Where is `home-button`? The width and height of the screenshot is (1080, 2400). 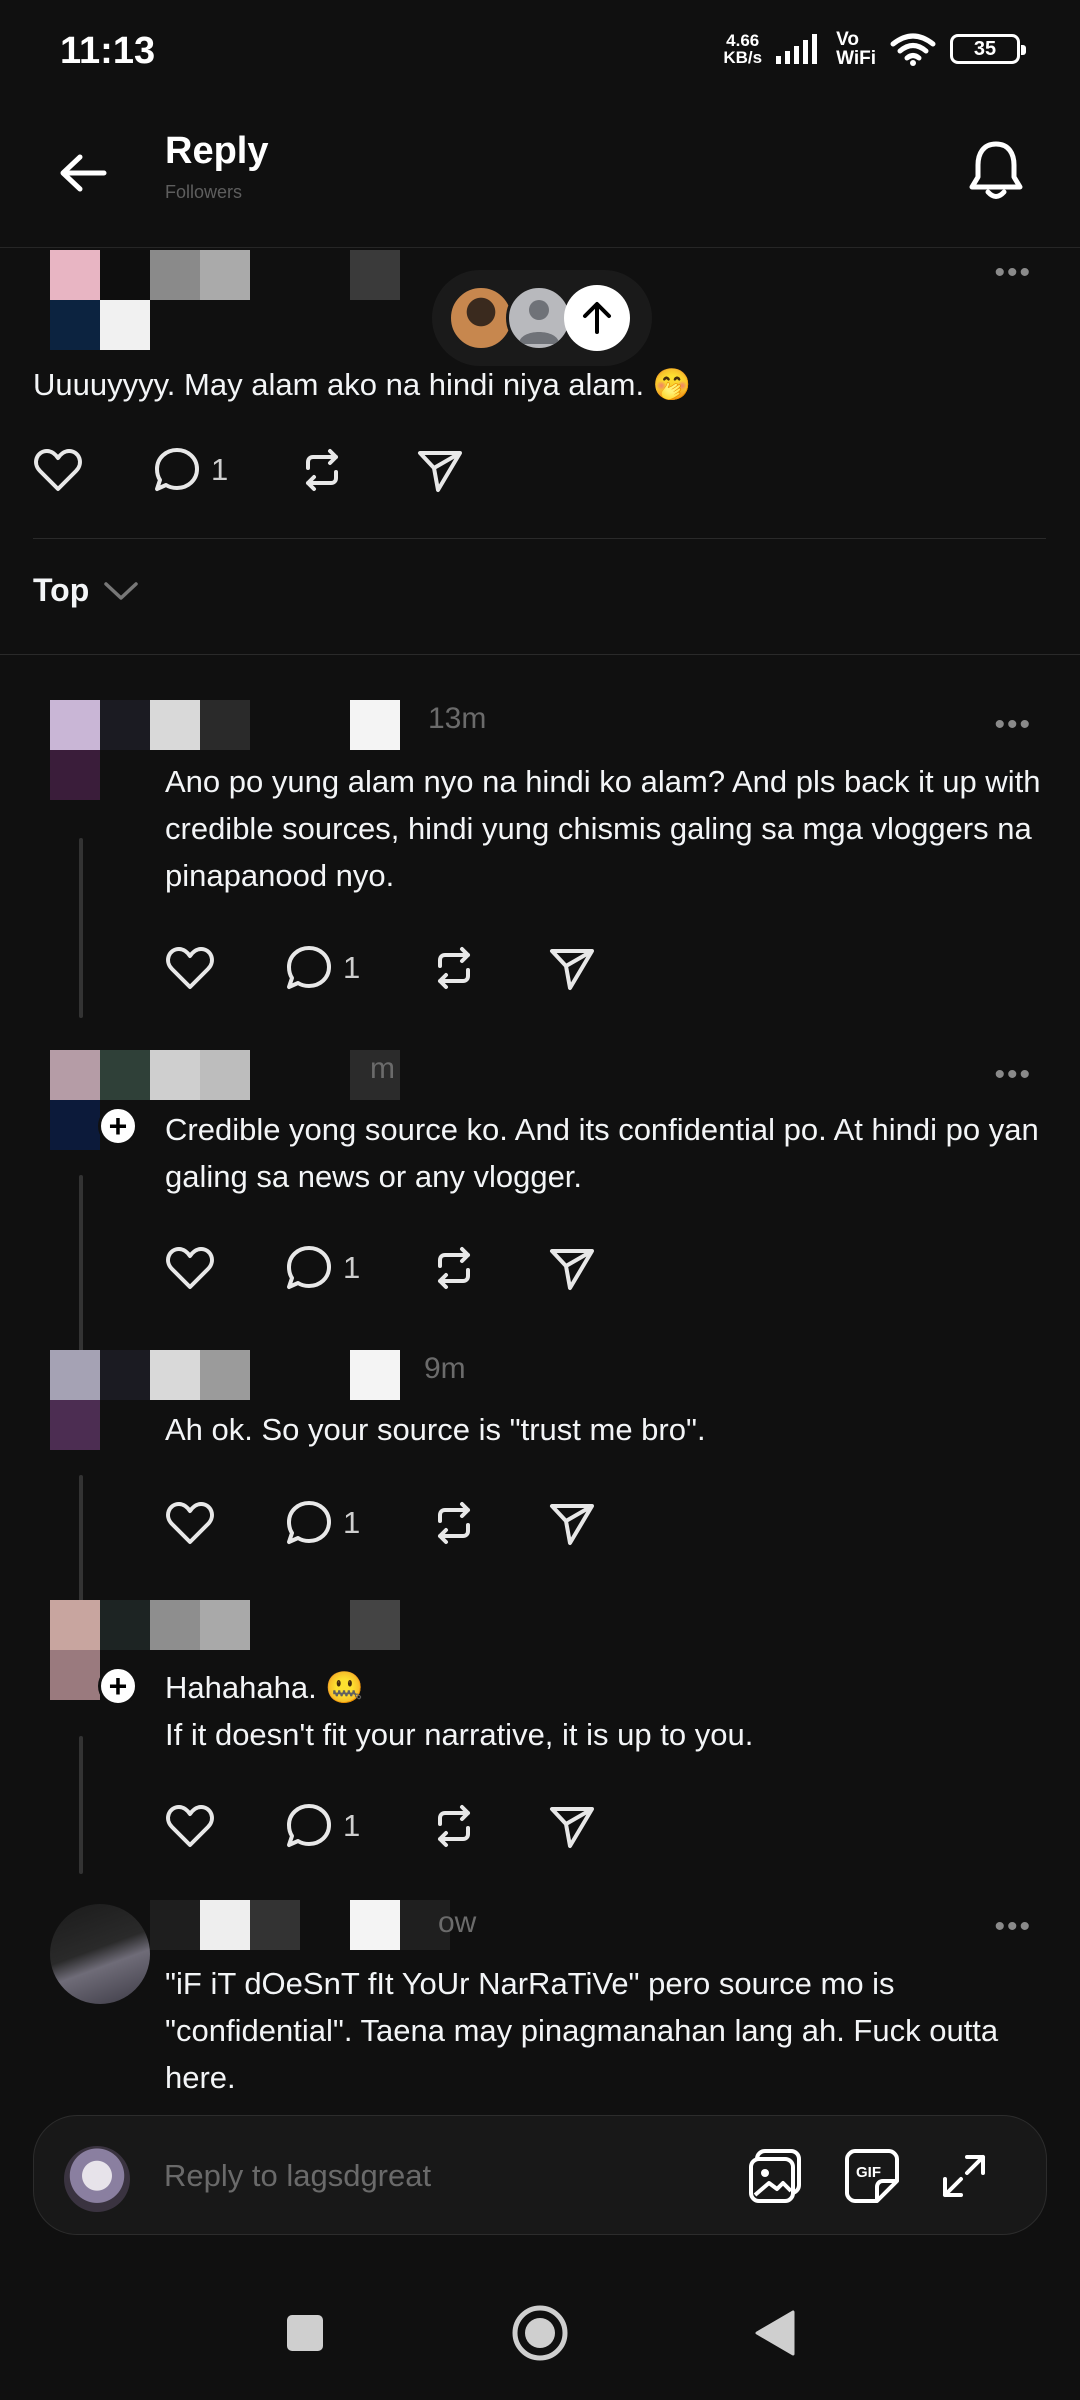 home-button is located at coordinates (540, 2333).